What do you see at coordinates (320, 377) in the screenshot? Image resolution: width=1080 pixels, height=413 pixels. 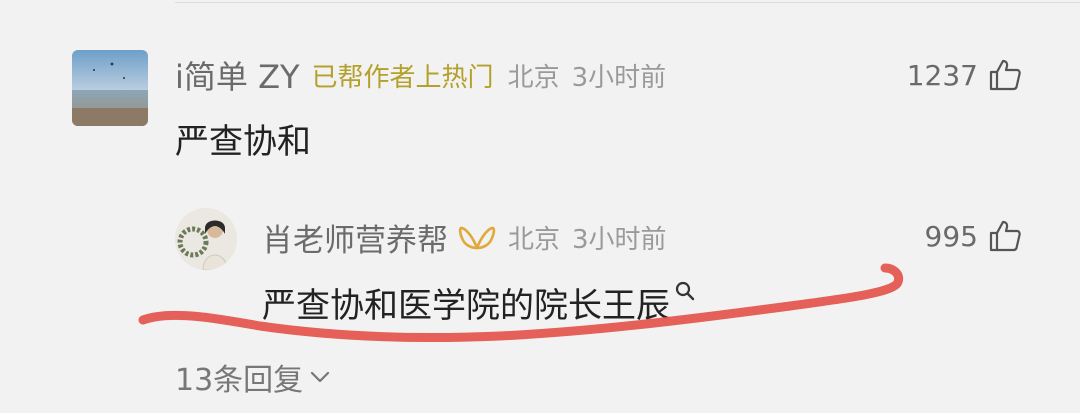 I see `chevron-down-icon` at bounding box center [320, 377].